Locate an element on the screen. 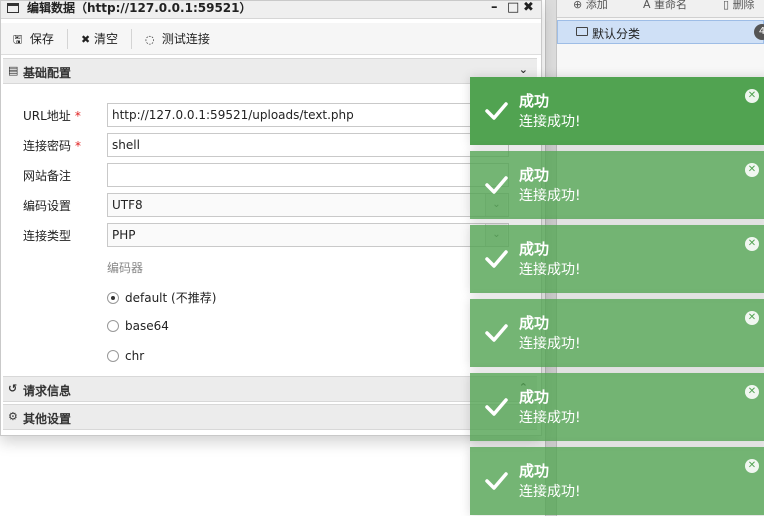 This screenshot has height=516, width=764. encoder-option-label: chr is located at coordinates (135, 356).